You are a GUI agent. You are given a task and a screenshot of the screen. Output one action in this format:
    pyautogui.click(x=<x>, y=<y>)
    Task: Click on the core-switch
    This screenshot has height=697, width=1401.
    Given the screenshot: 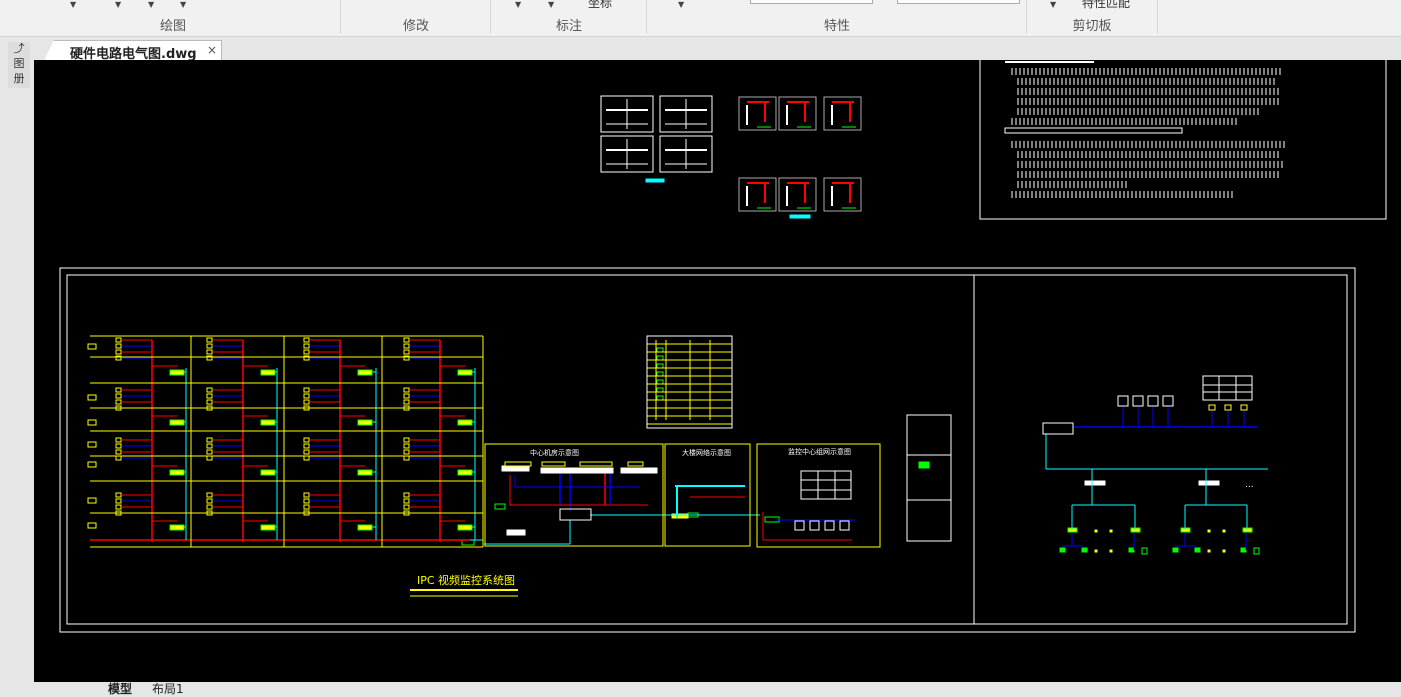 What is the action you would take?
    pyautogui.click(x=1058, y=428)
    